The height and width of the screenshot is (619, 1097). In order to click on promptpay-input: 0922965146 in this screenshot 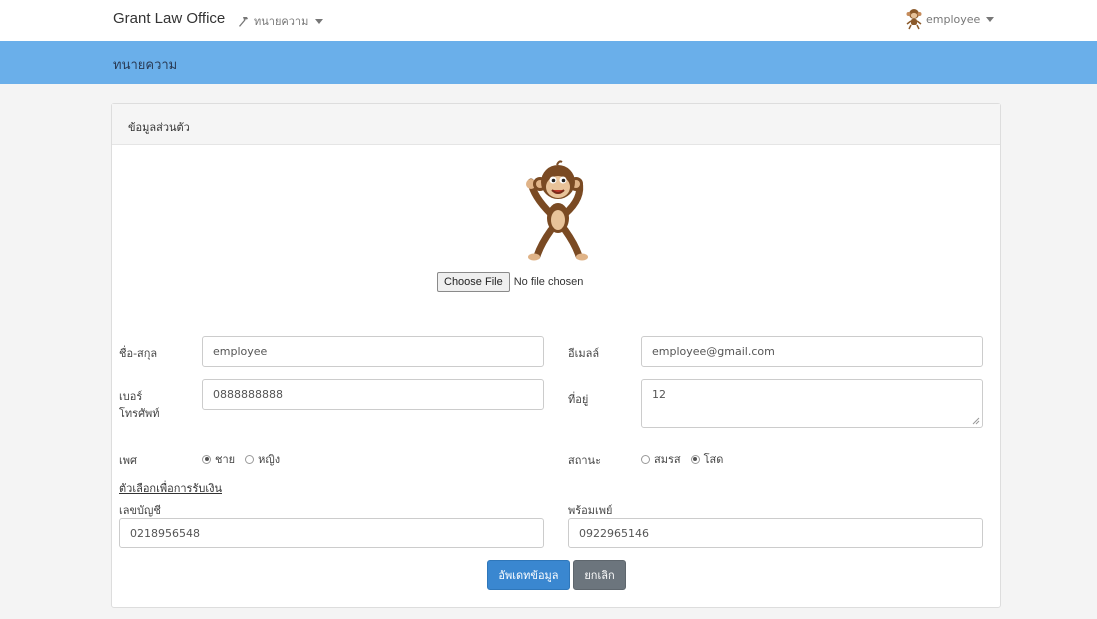, I will do `click(775, 533)`.